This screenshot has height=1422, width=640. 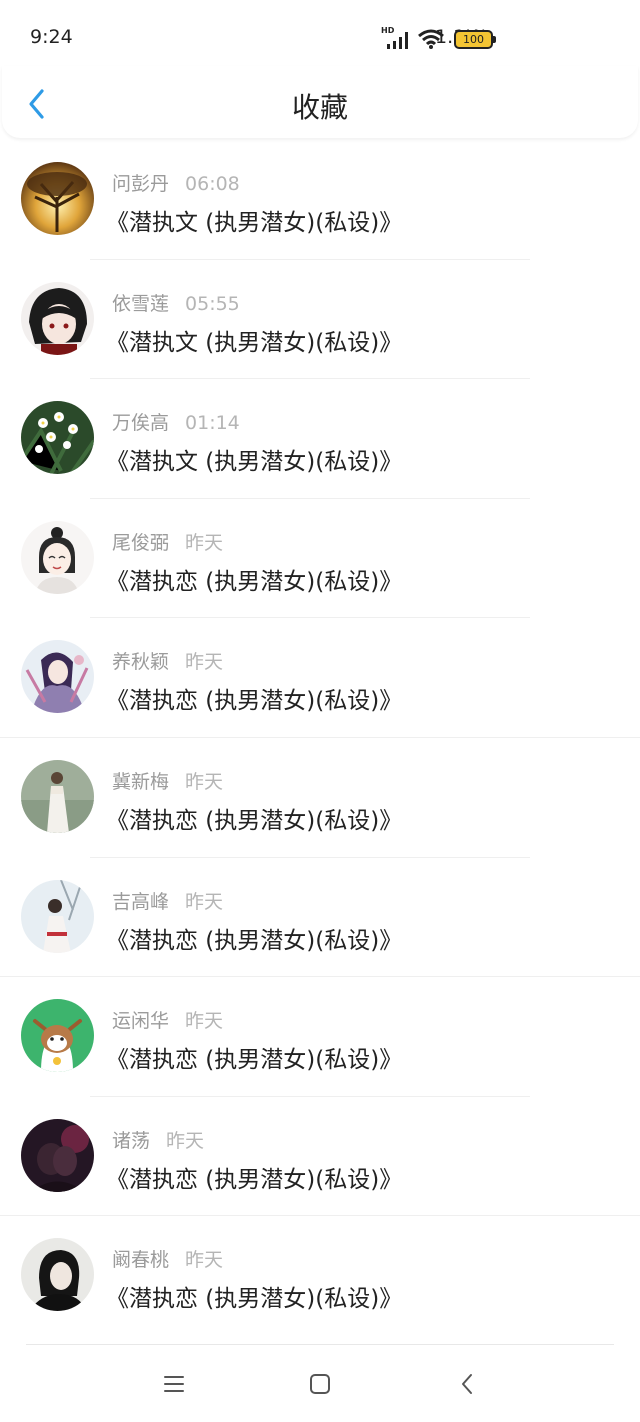 I want to click on list-item: 运闲华 昨天 《潜执恋 (执男潜女)(私设)》, so click(x=320, y=1037).